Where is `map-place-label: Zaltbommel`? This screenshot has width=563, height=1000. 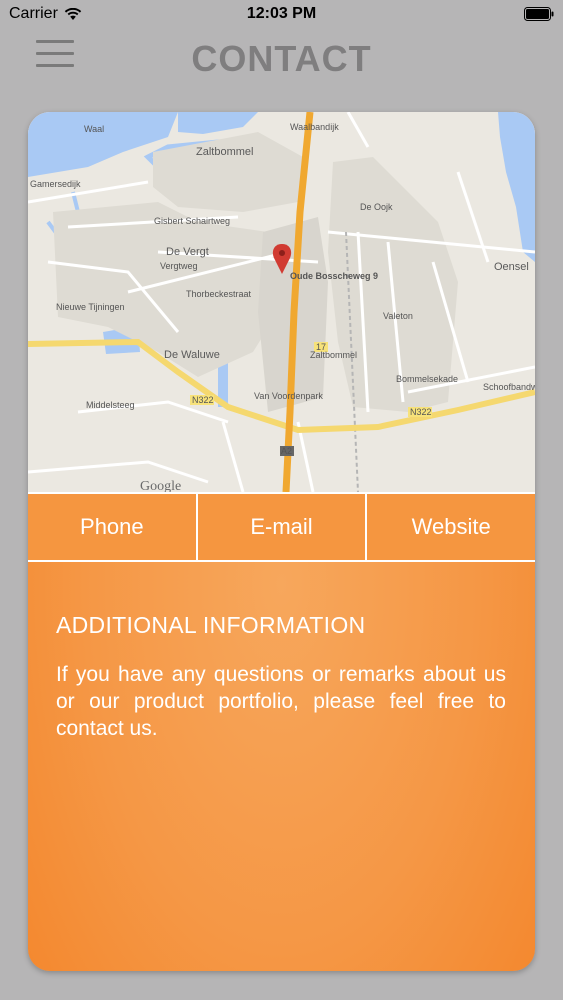
map-place-label: Zaltbommel is located at coordinates (224, 152).